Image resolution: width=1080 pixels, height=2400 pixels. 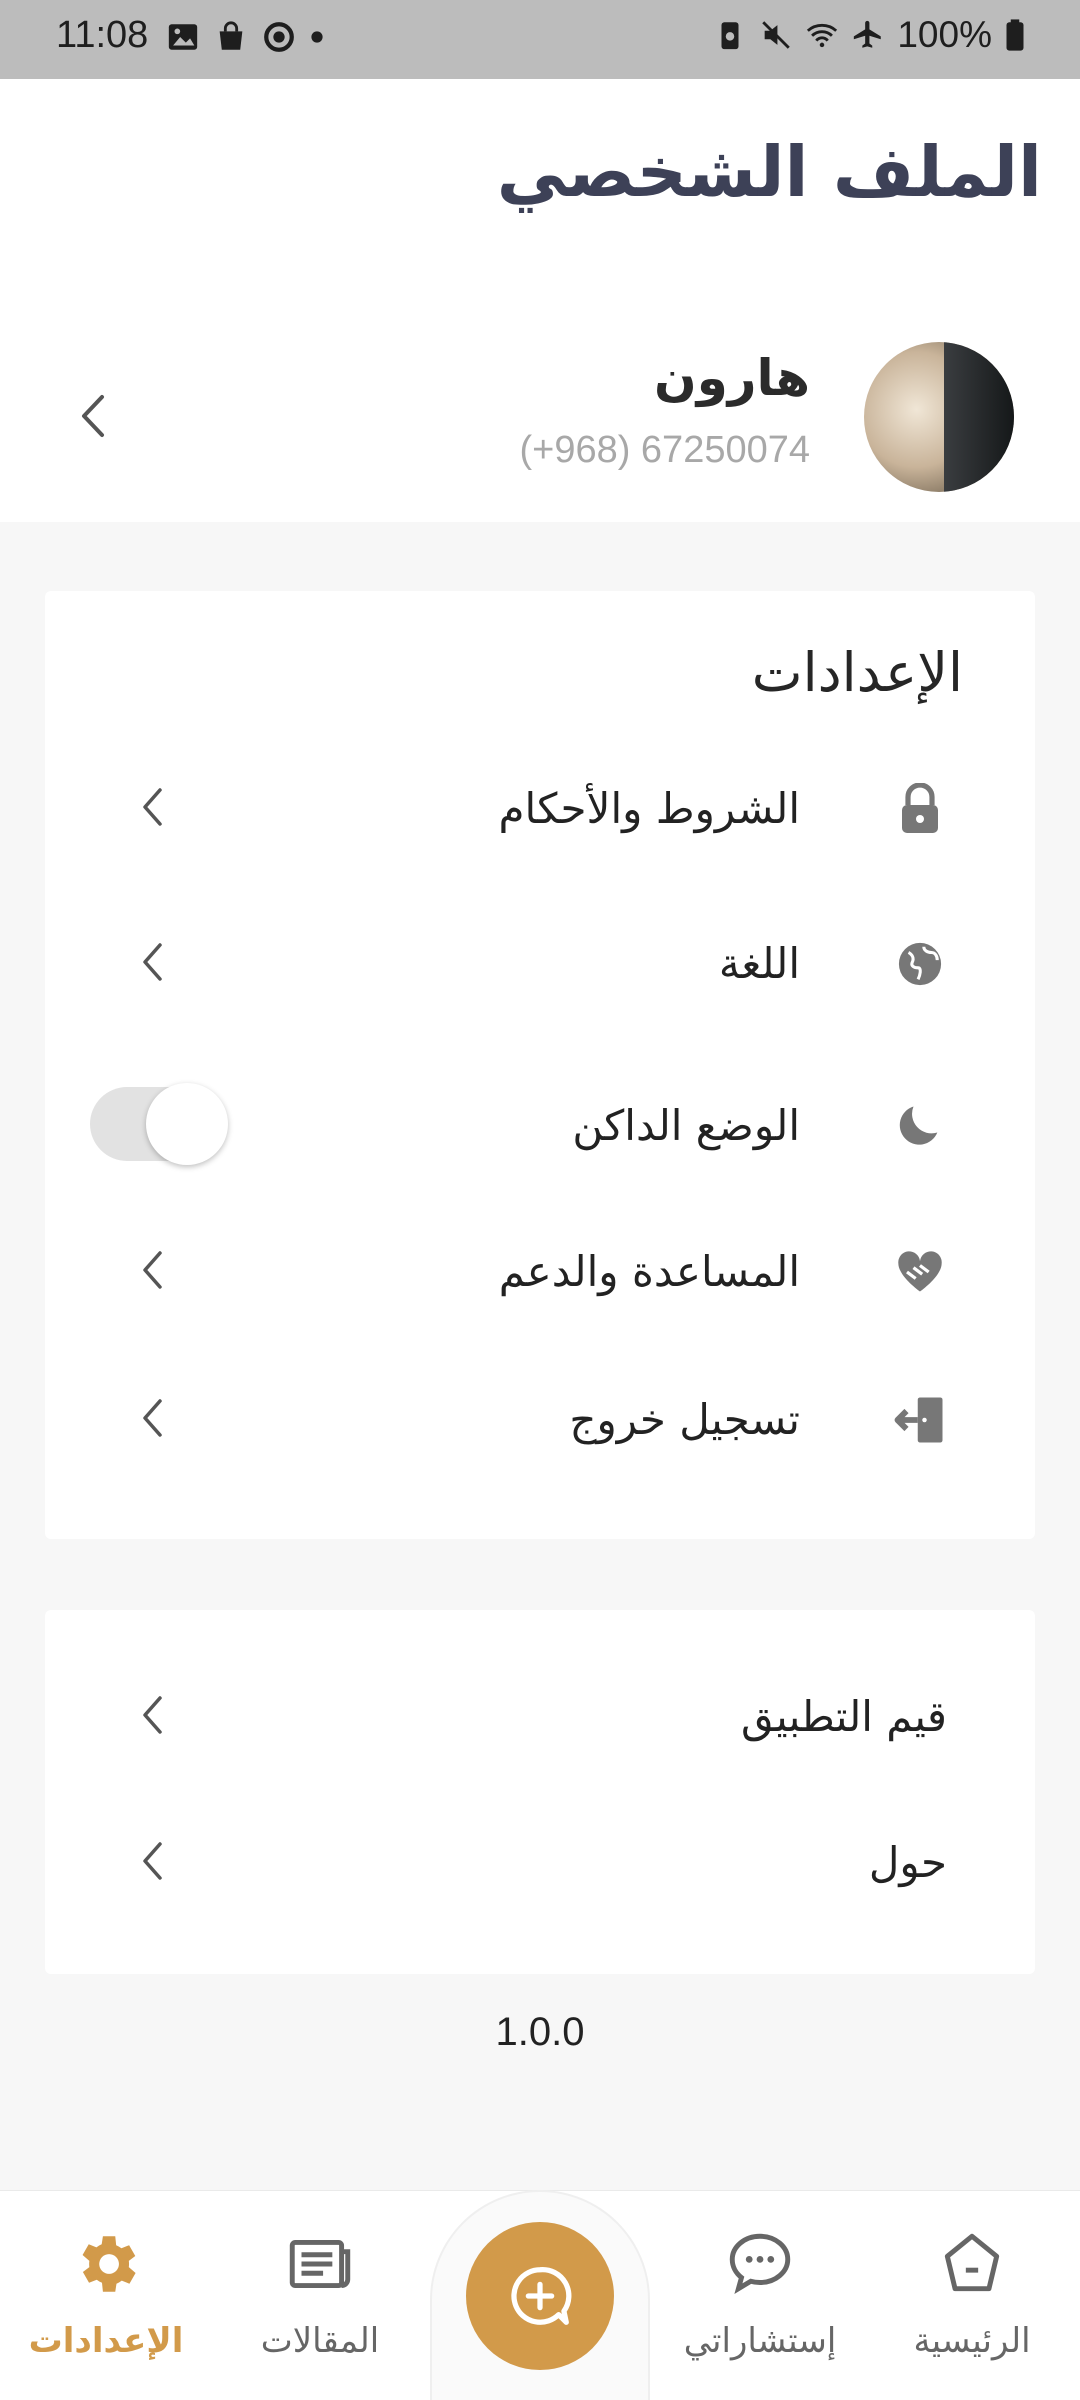 What do you see at coordinates (649, 808) in the screenshot?
I see `settings-item-label: الشروط والأحكام` at bounding box center [649, 808].